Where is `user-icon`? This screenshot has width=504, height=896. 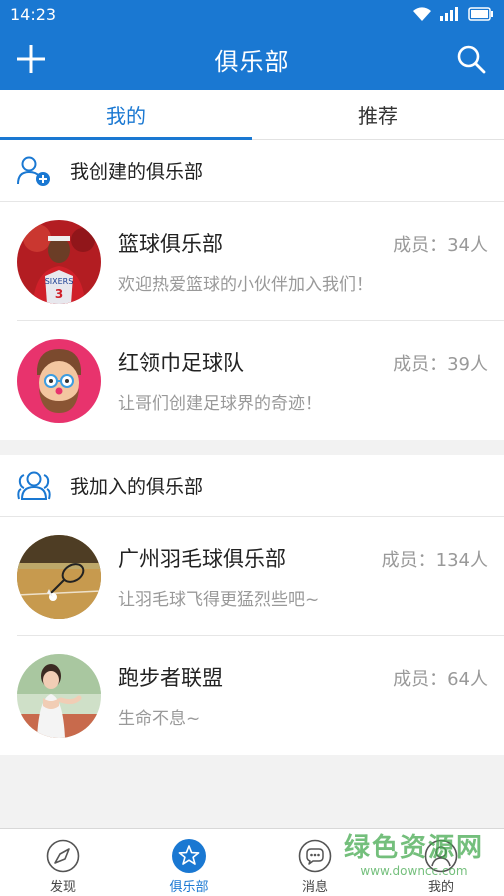
user-icon is located at coordinates (441, 856).